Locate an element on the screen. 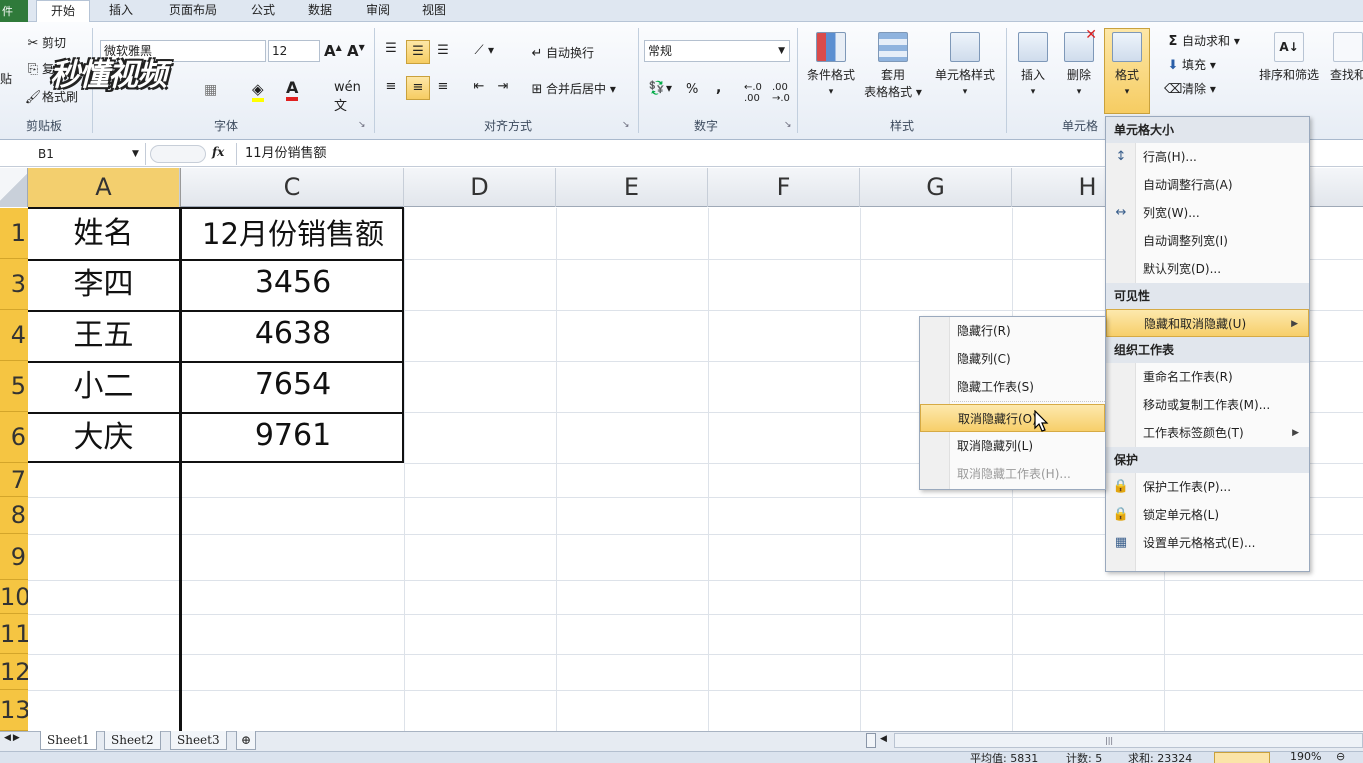  cell-a3: 李四 is located at coordinates (103, 285).